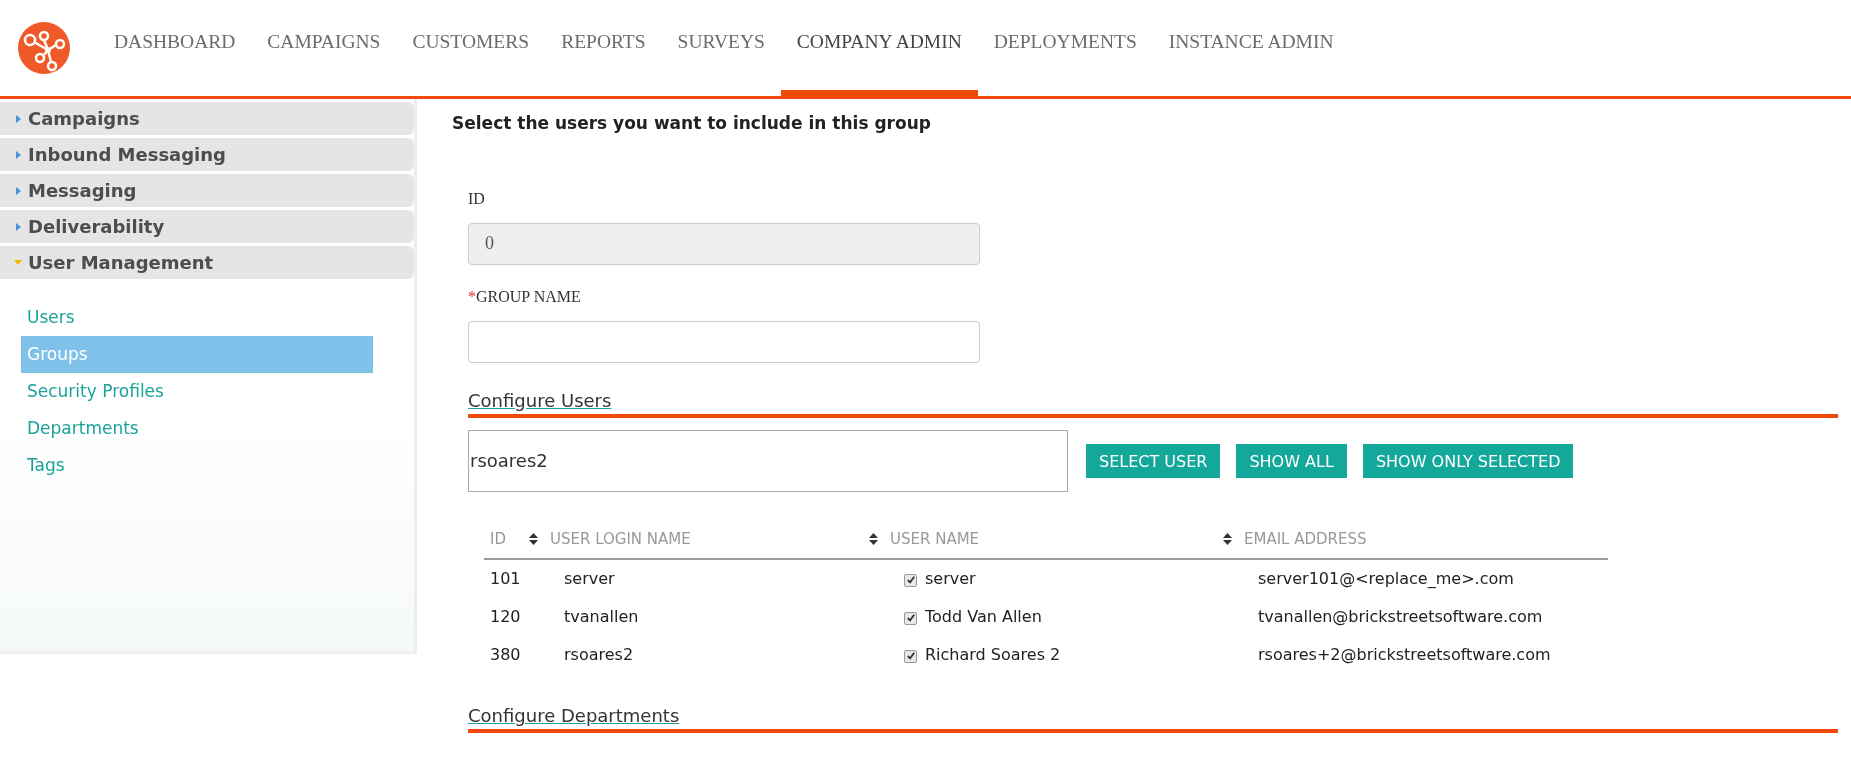 Image resolution: width=1851 pixels, height=760 pixels. What do you see at coordinates (724, 341) in the screenshot?
I see `text-field` at bounding box center [724, 341].